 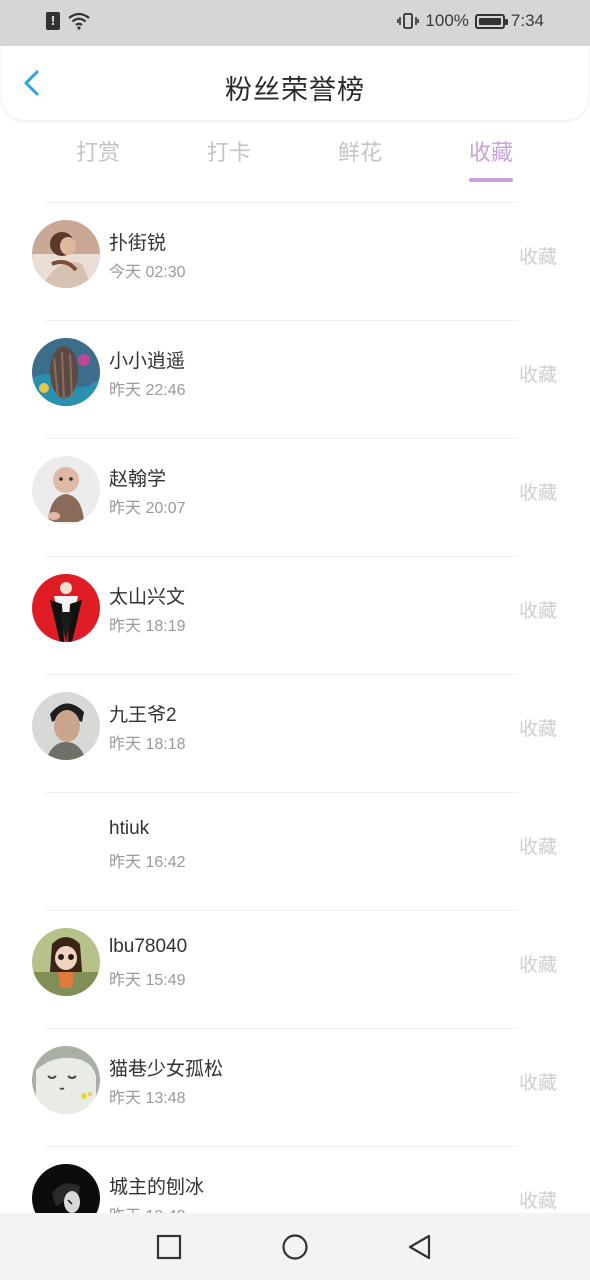 What do you see at coordinates (129, 828) in the screenshot?
I see `fan-name: htiuk` at bounding box center [129, 828].